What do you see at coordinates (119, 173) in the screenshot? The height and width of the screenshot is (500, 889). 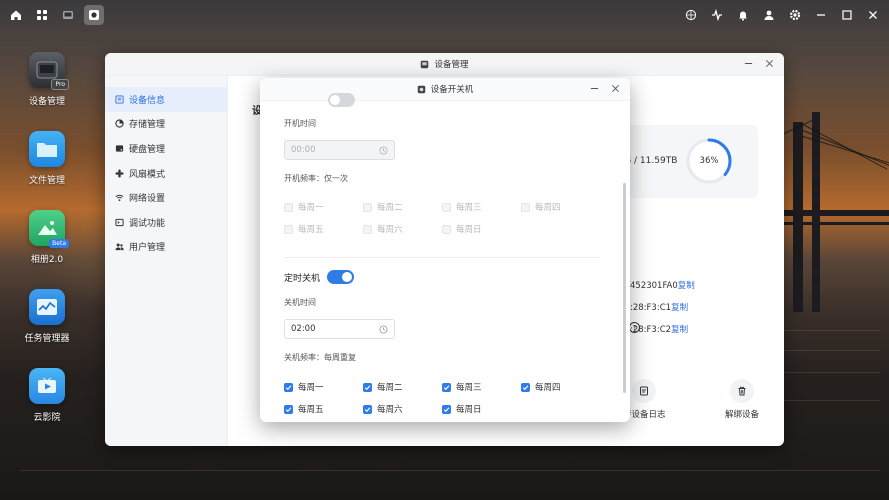 I see `fan-icon` at bounding box center [119, 173].